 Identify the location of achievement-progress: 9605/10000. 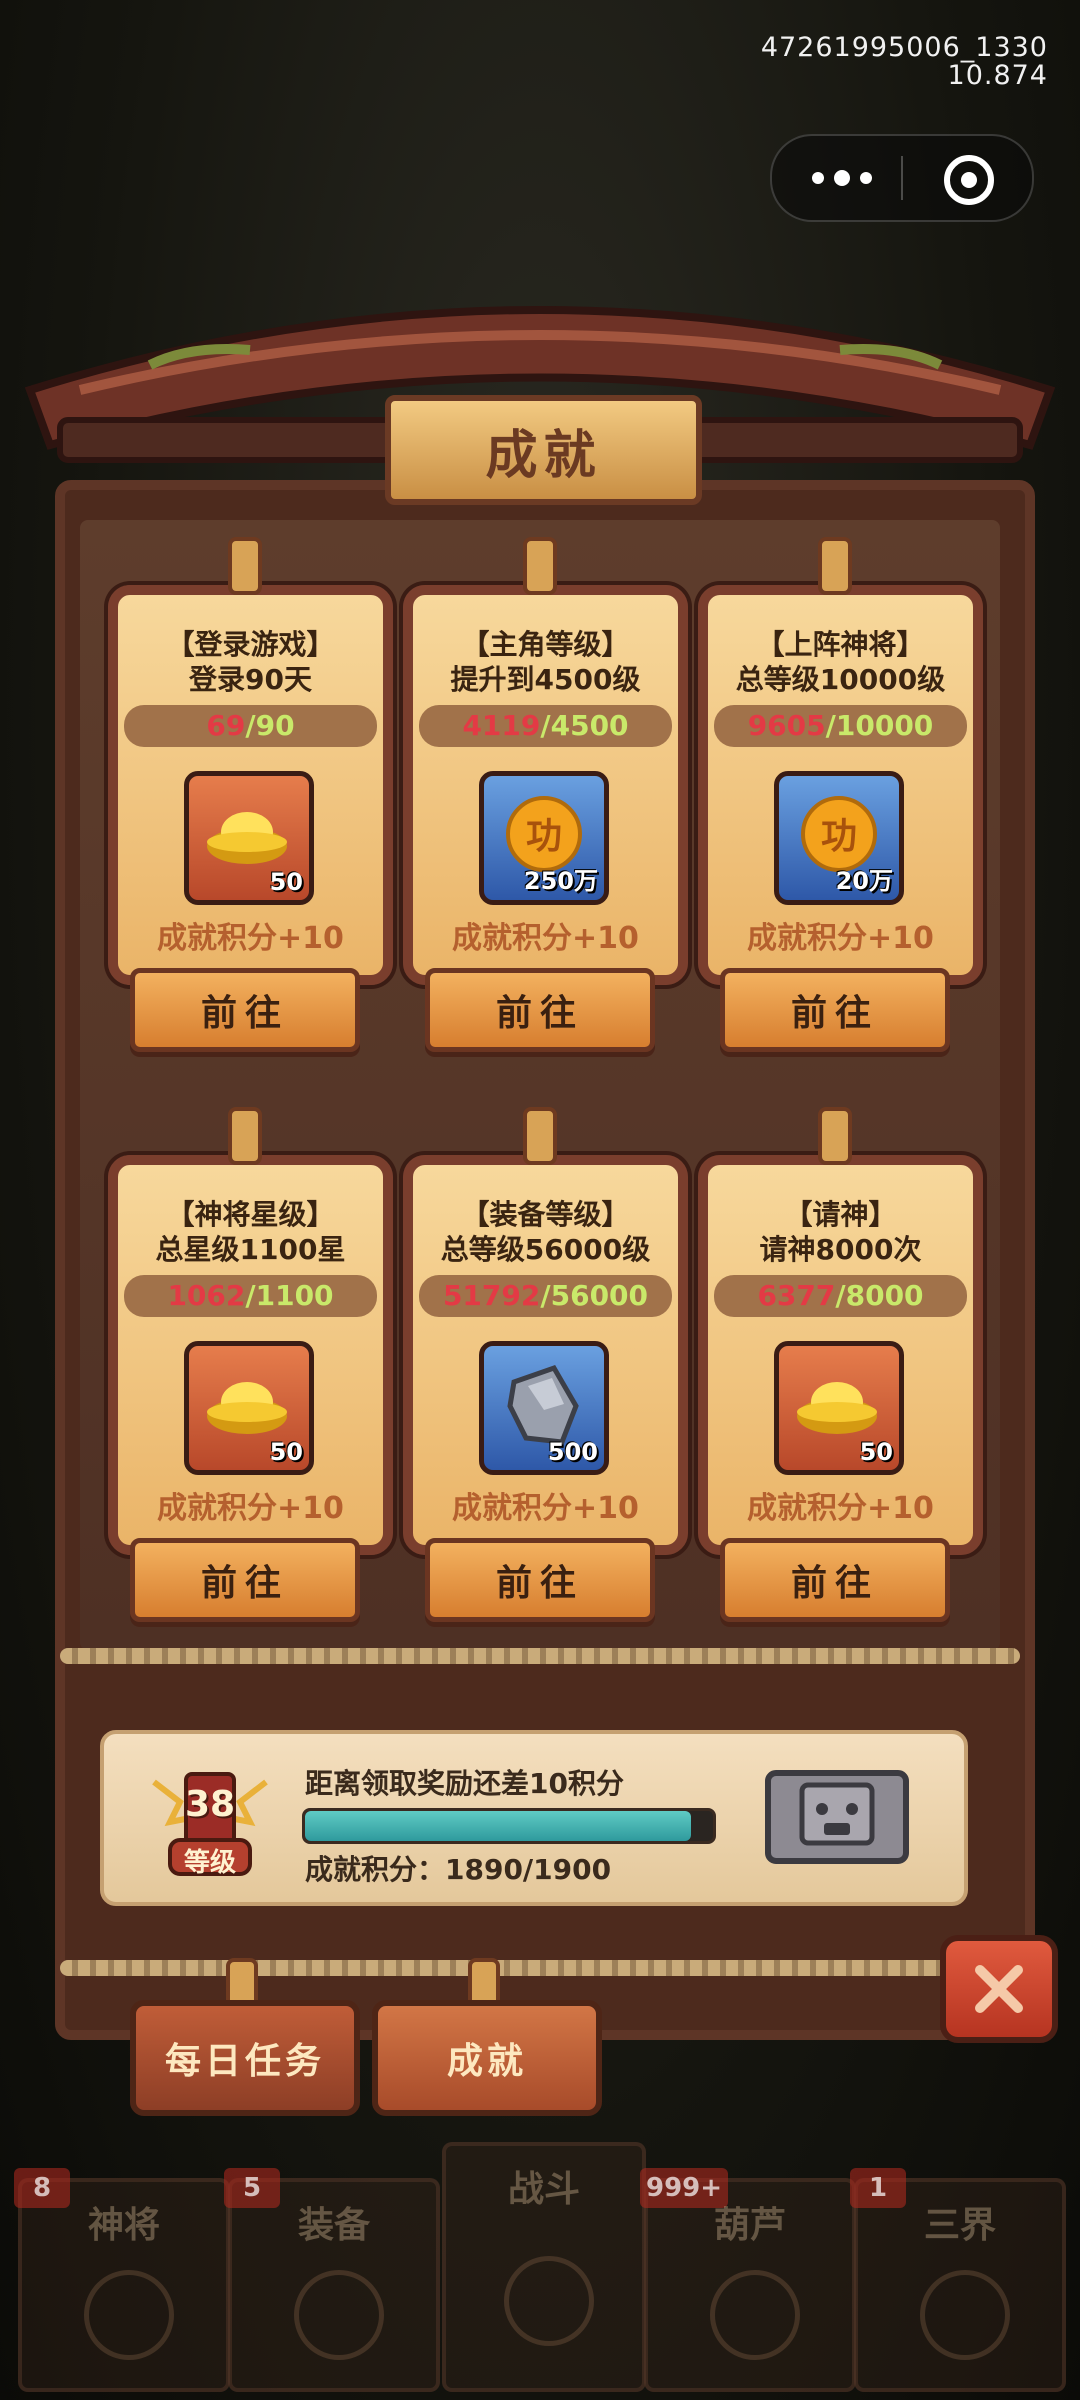
(840, 726).